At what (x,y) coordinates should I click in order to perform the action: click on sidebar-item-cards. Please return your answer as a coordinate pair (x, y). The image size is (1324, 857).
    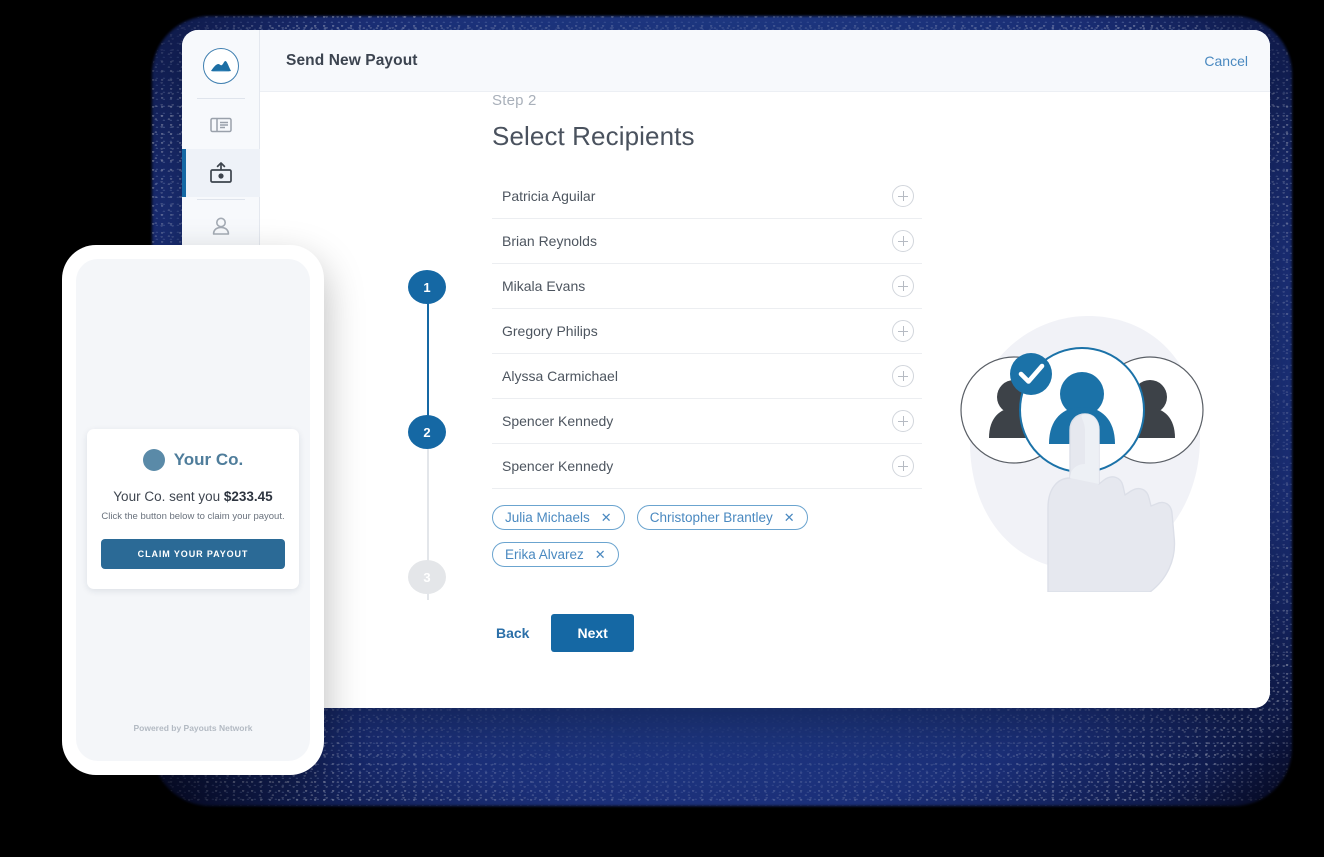
    Looking at the image, I should click on (221, 125).